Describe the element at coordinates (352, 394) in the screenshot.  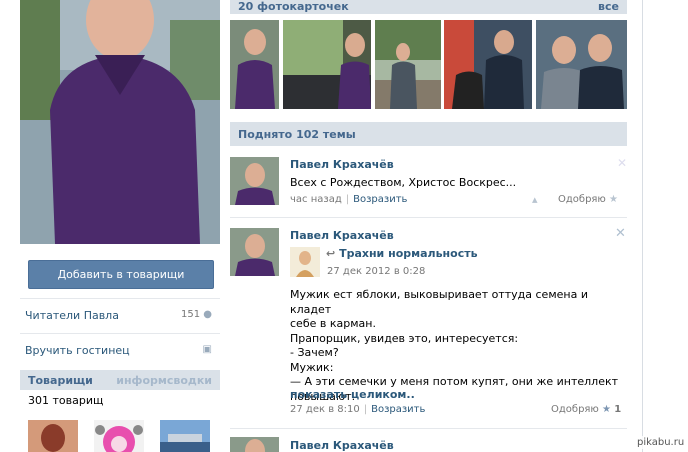
I see `show-more-link: показать целиком..` at that location.